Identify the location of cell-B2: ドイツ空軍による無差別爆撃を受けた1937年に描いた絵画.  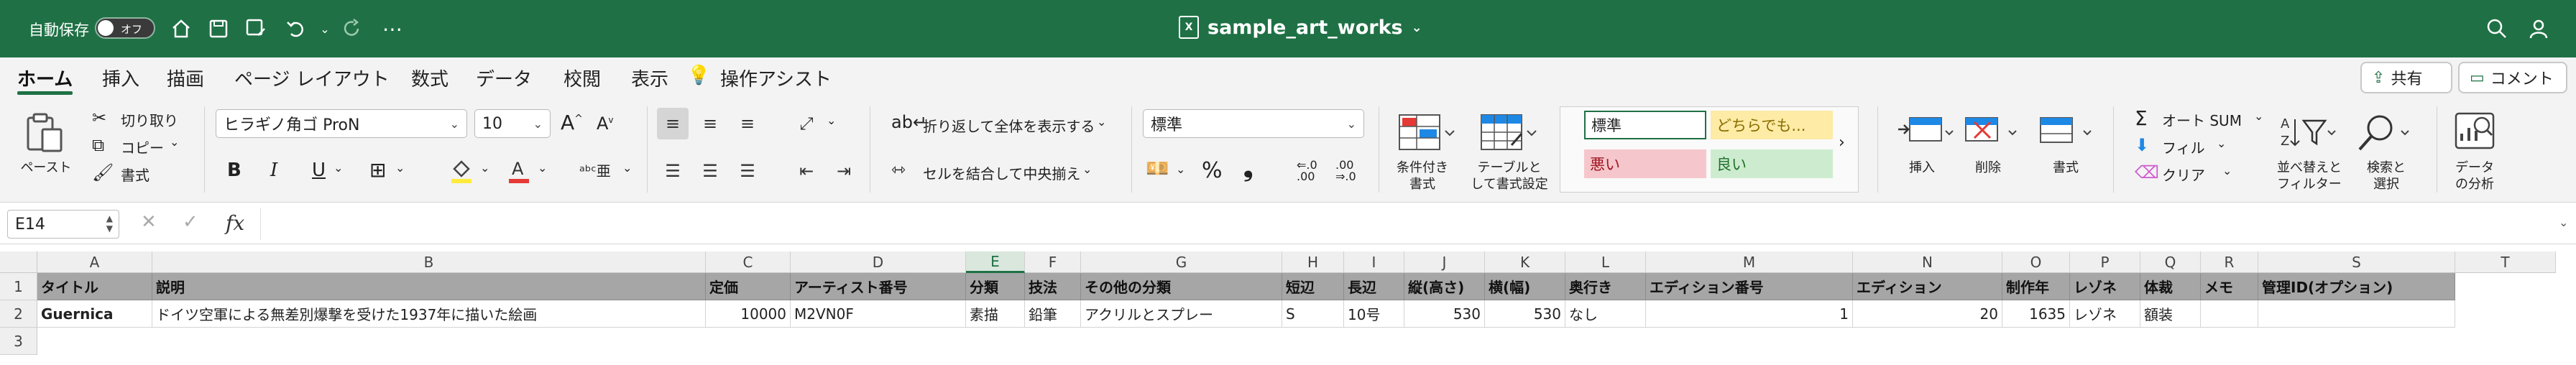
(429, 314).